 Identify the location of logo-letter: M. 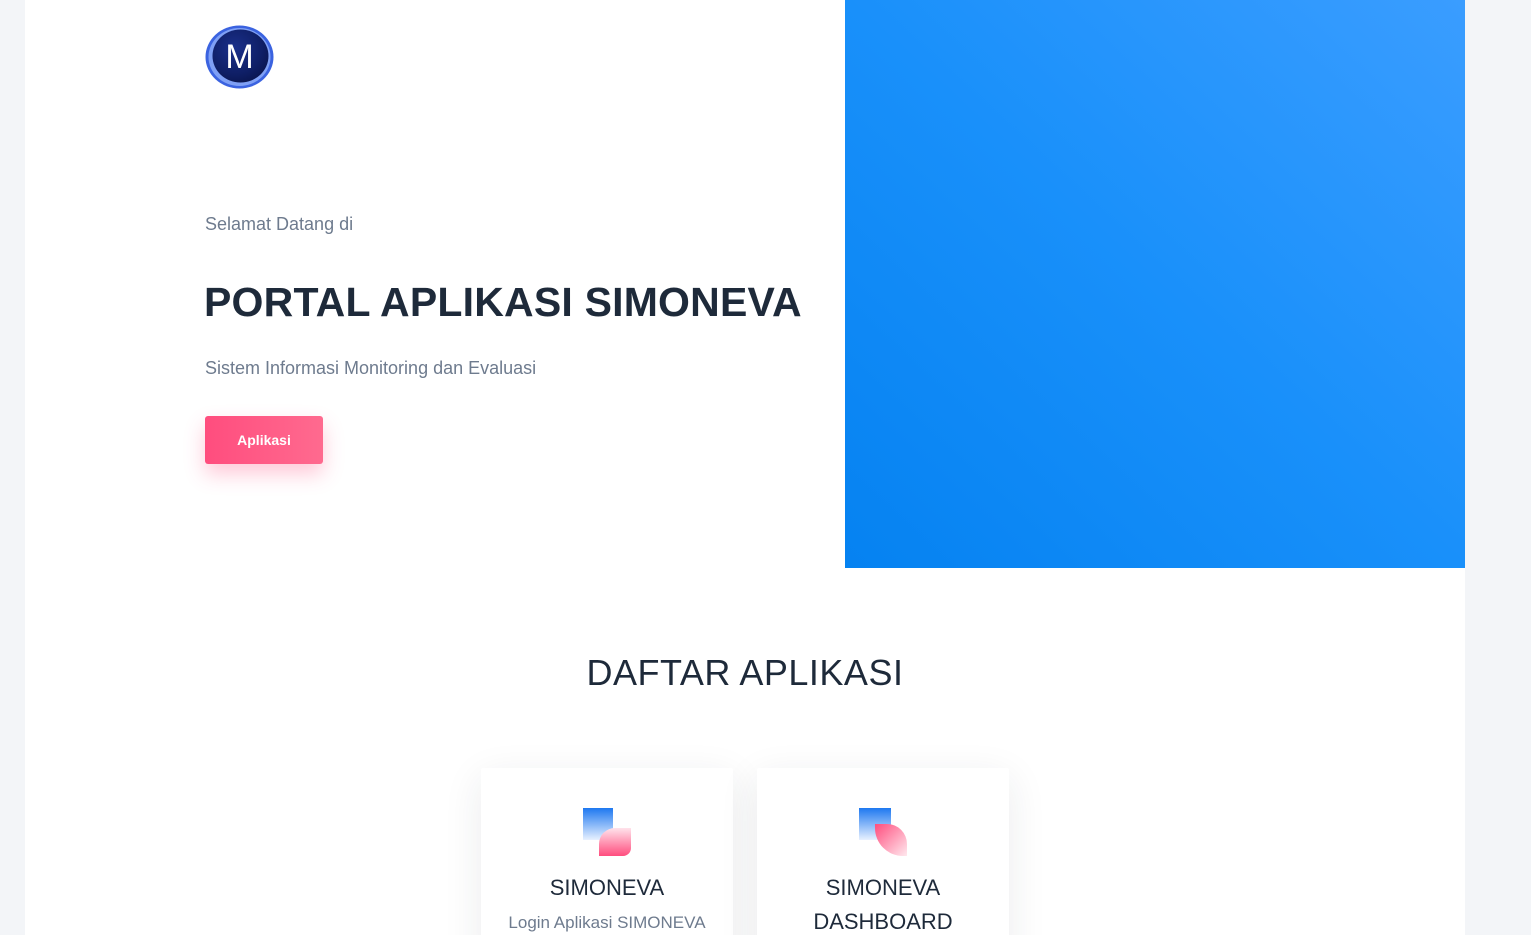
(239, 57).